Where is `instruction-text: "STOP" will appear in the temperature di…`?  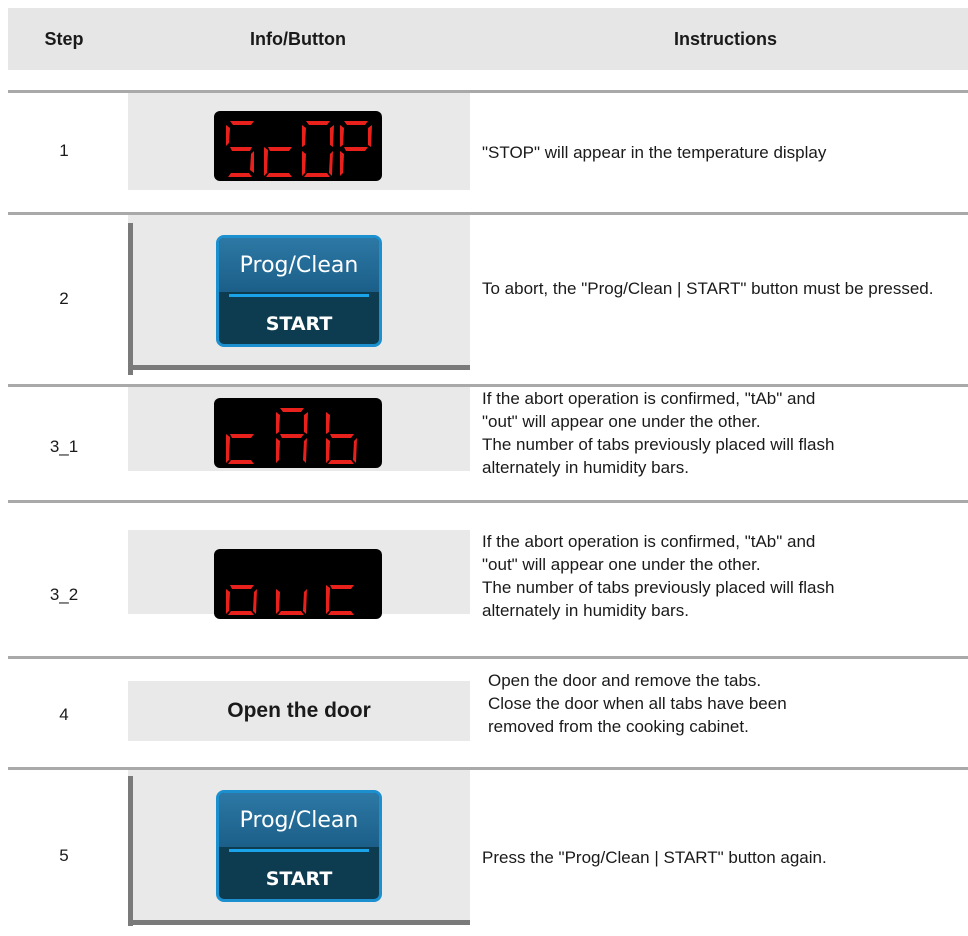 instruction-text: "STOP" will appear in the temperature di… is located at coordinates (654, 152).